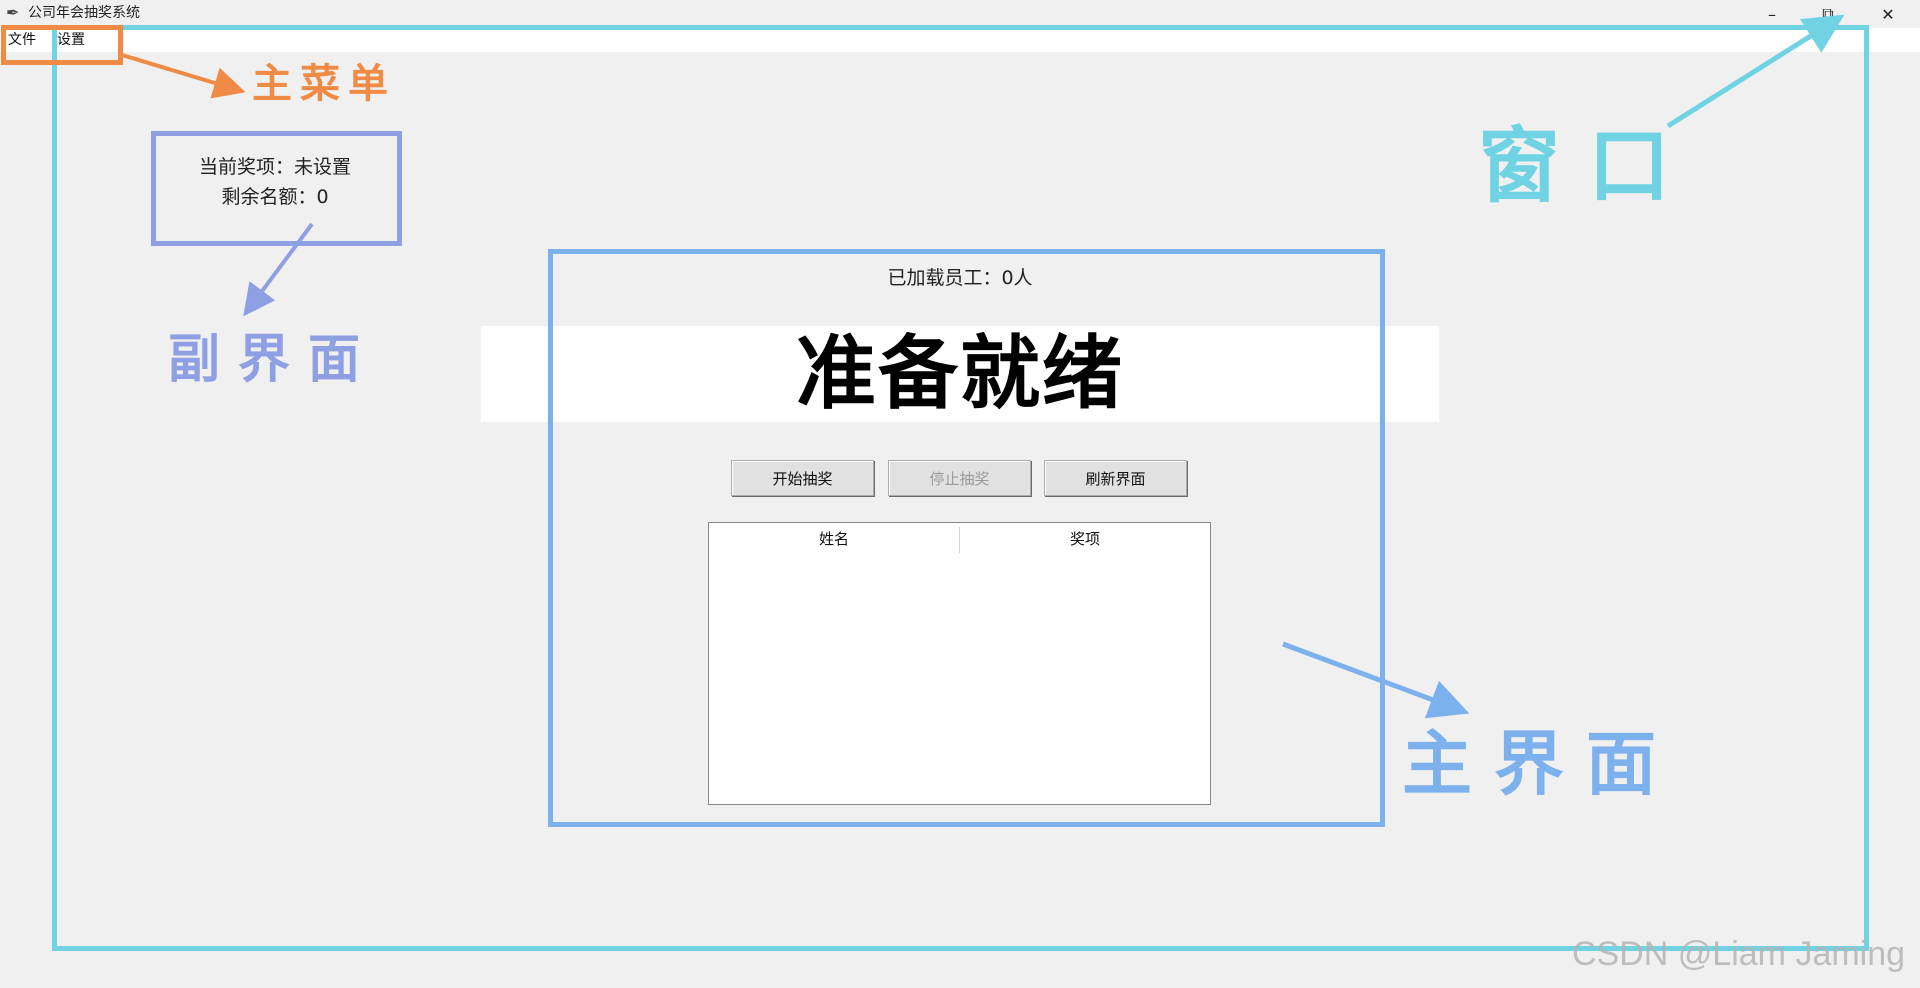 The height and width of the screenshot is (988, 1920). Describe the element at coordinates (324, 83) in the screenshot. I see `main-menu-annotation-label: 主菜单` at that location.